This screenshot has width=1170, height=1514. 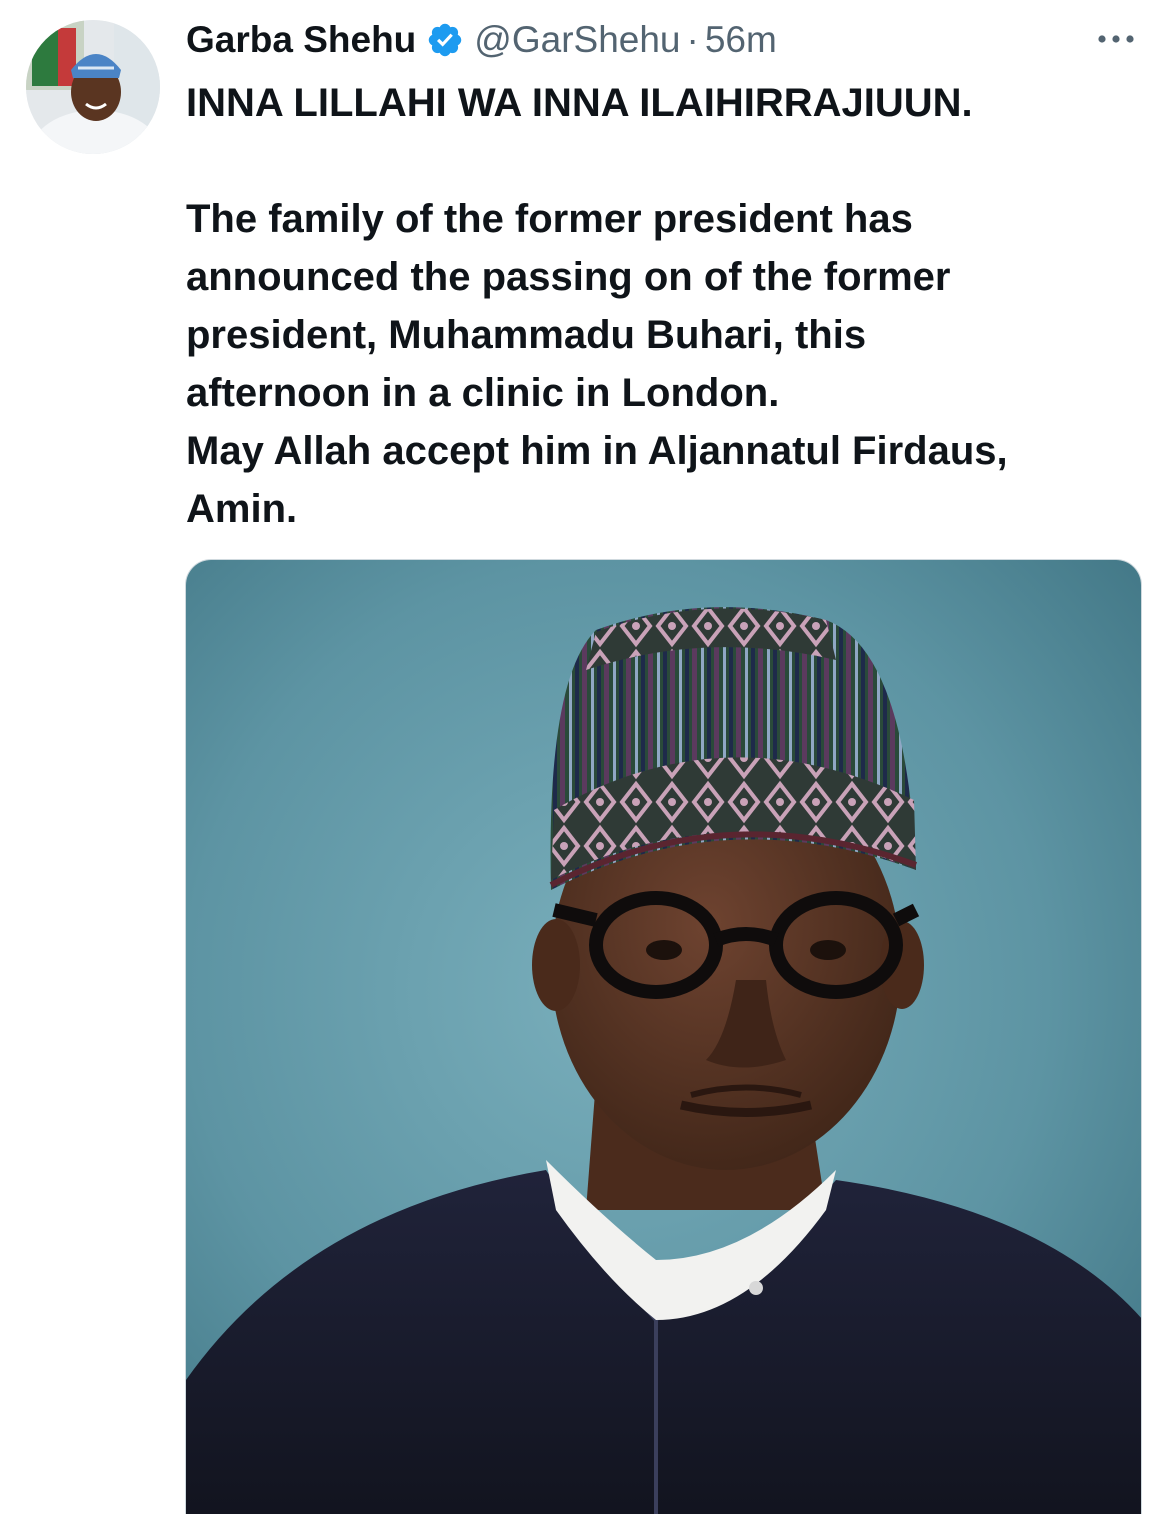 I want to click on tweet-text-line: president, Muhammadu Buhari, this, so click(x=526, y=335).